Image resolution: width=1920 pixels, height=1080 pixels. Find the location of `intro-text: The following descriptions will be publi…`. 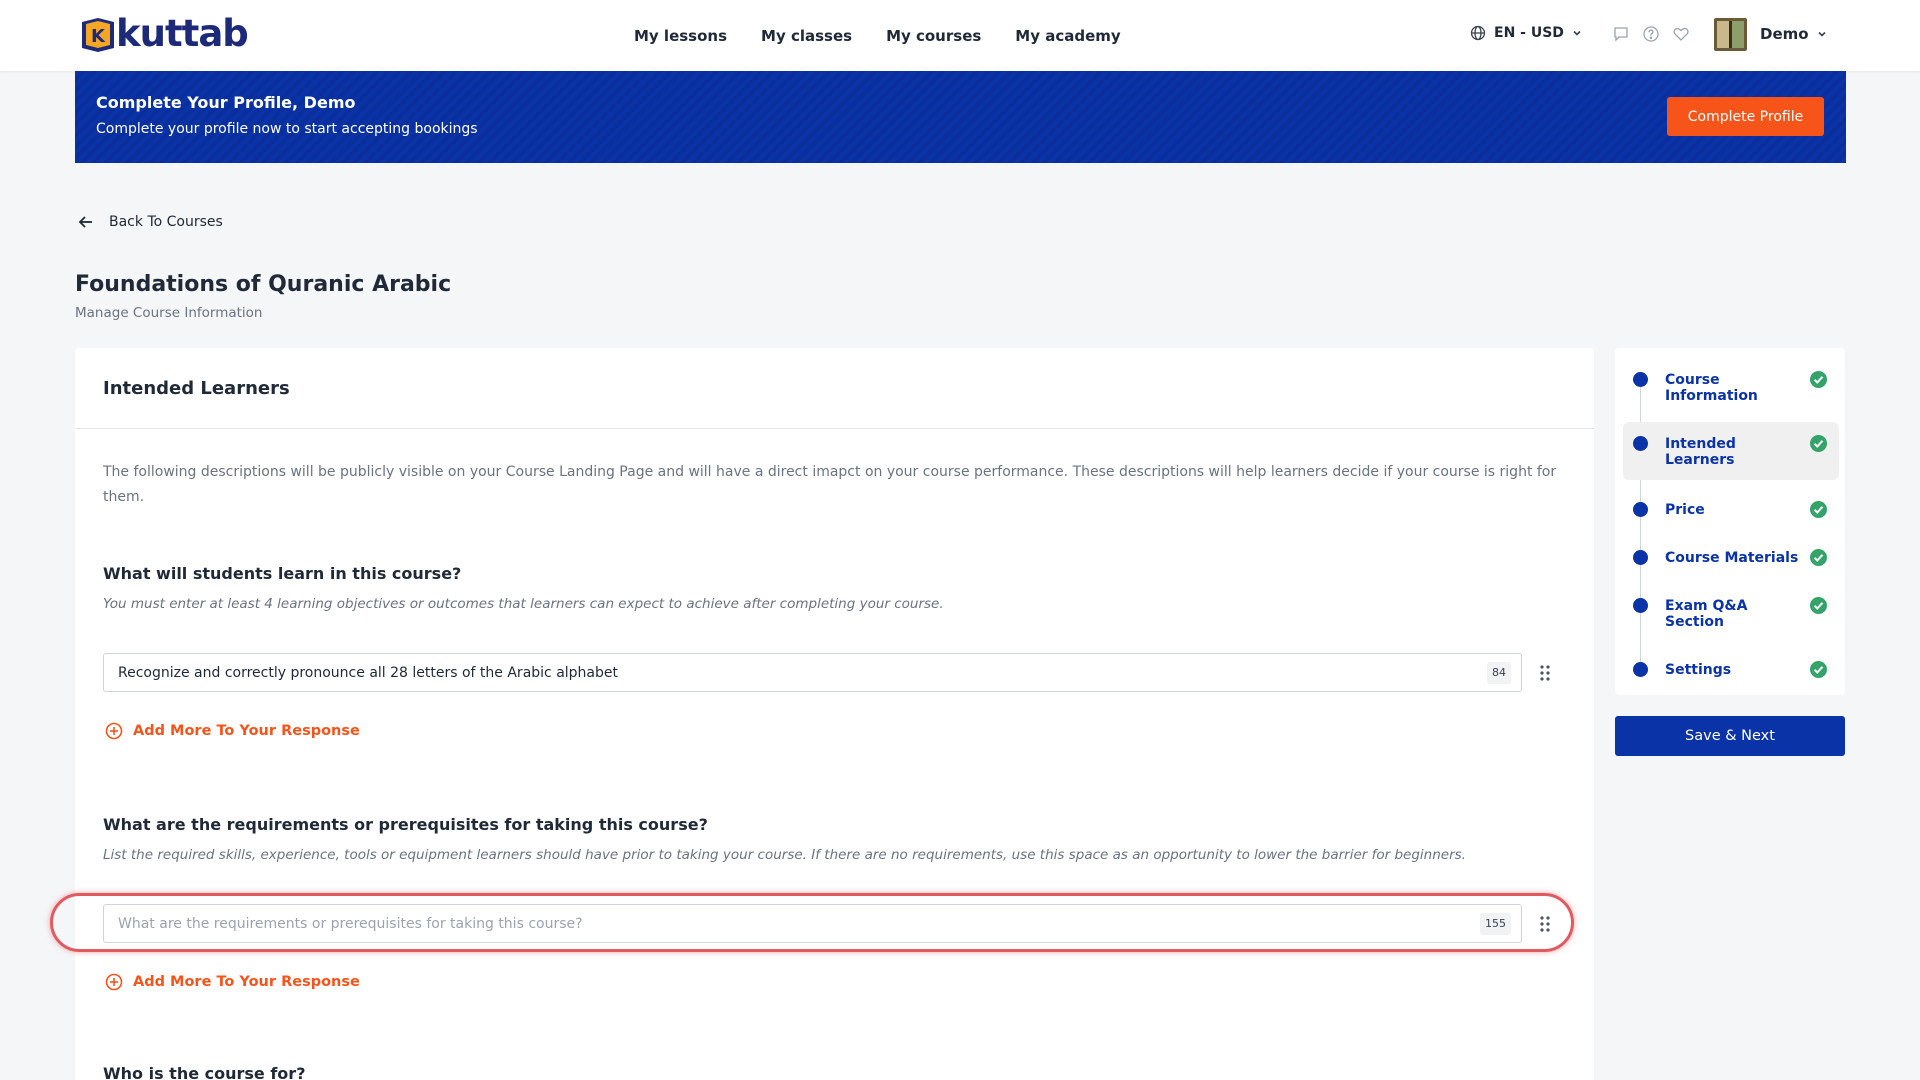

intro-text: The following descriptions will be publi… is located at coordinates (830, 484).